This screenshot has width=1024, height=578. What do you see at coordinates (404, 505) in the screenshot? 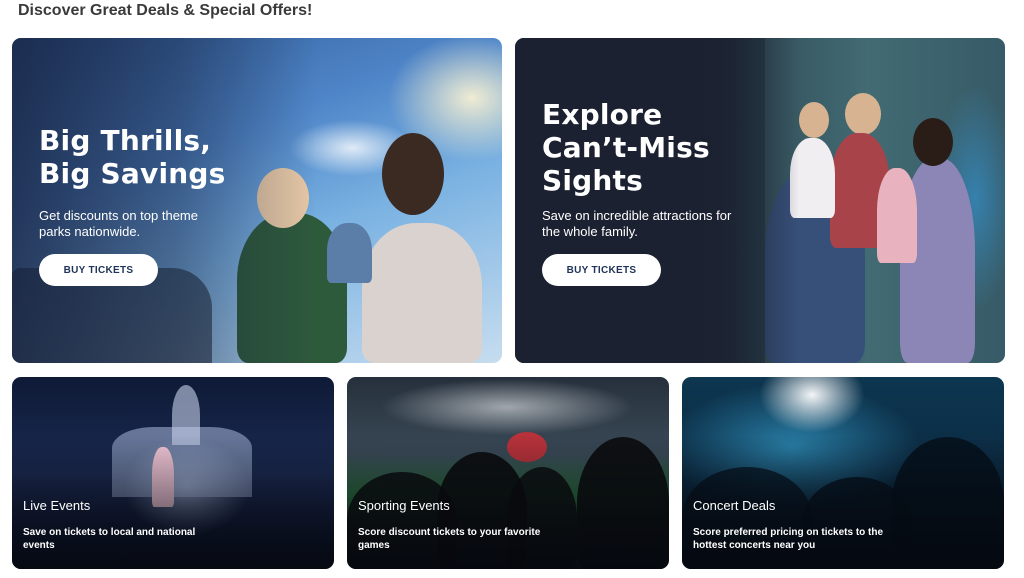
I see `category-title: Sporting Events` at bounding box center [404, 505].